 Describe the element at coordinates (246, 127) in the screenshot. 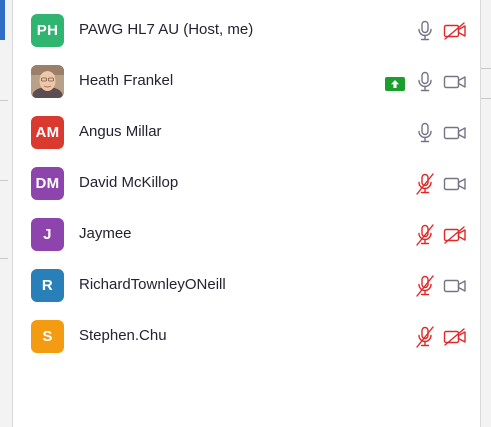

I see `participant-row: AM Angus Millar` at that location.